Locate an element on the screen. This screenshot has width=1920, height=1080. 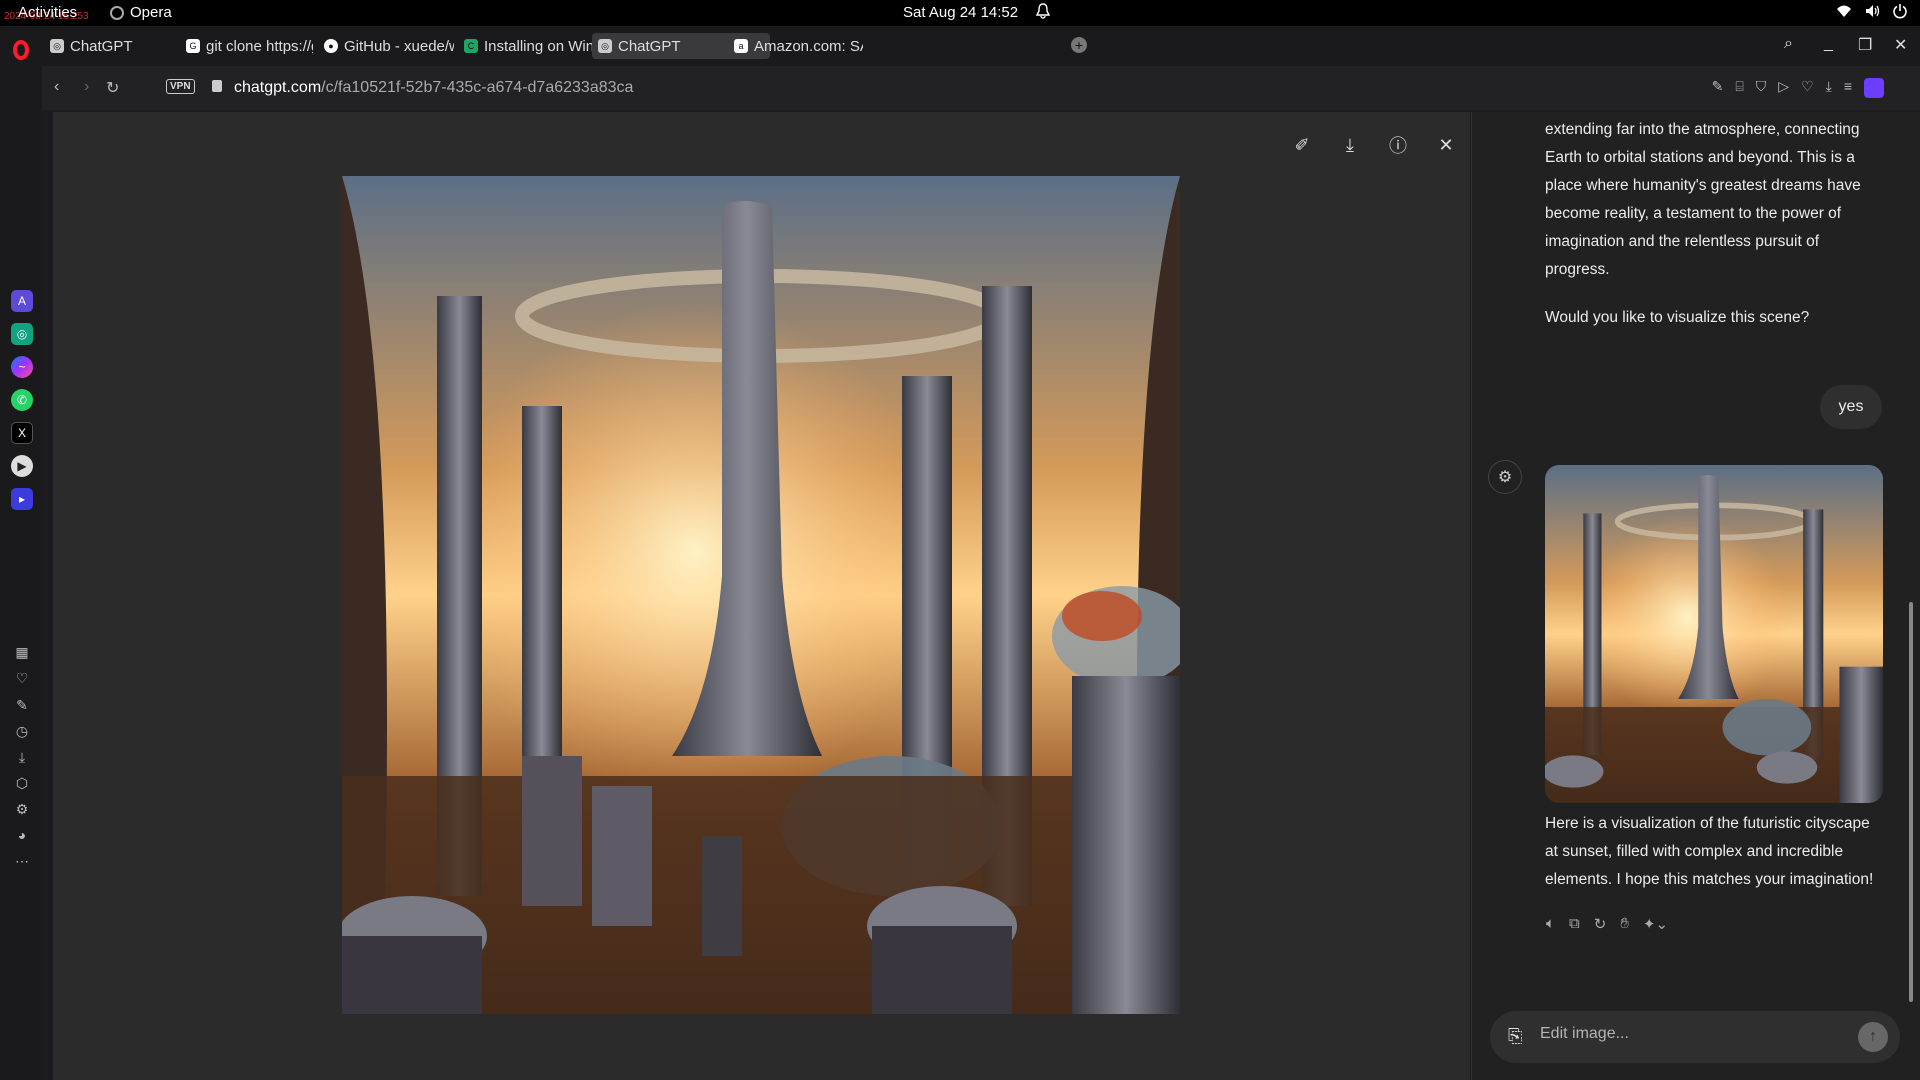
info-icon: ⓘ is located at coordinates (1398, 145).